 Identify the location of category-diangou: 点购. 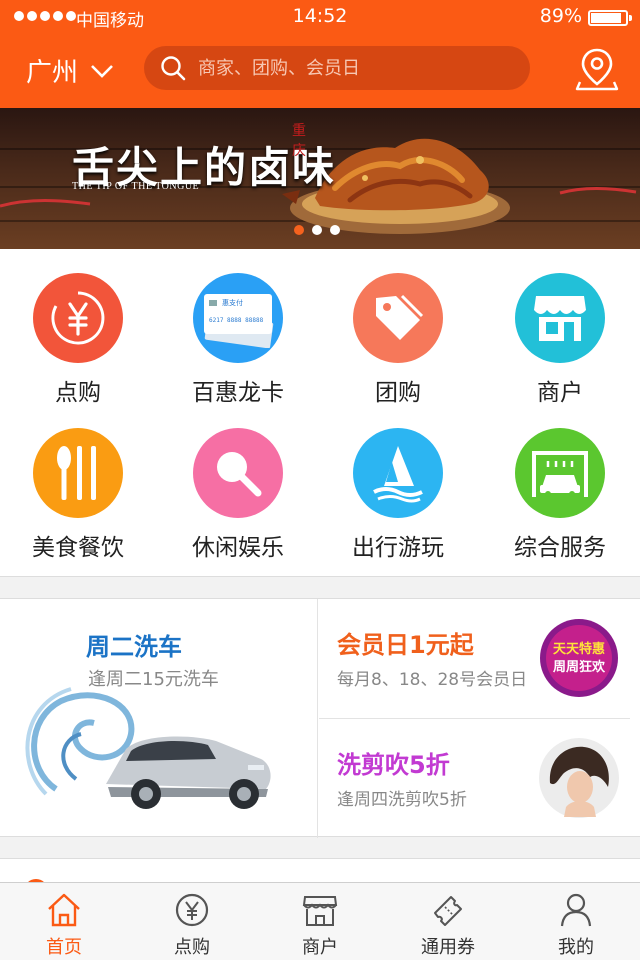
(78, 340).